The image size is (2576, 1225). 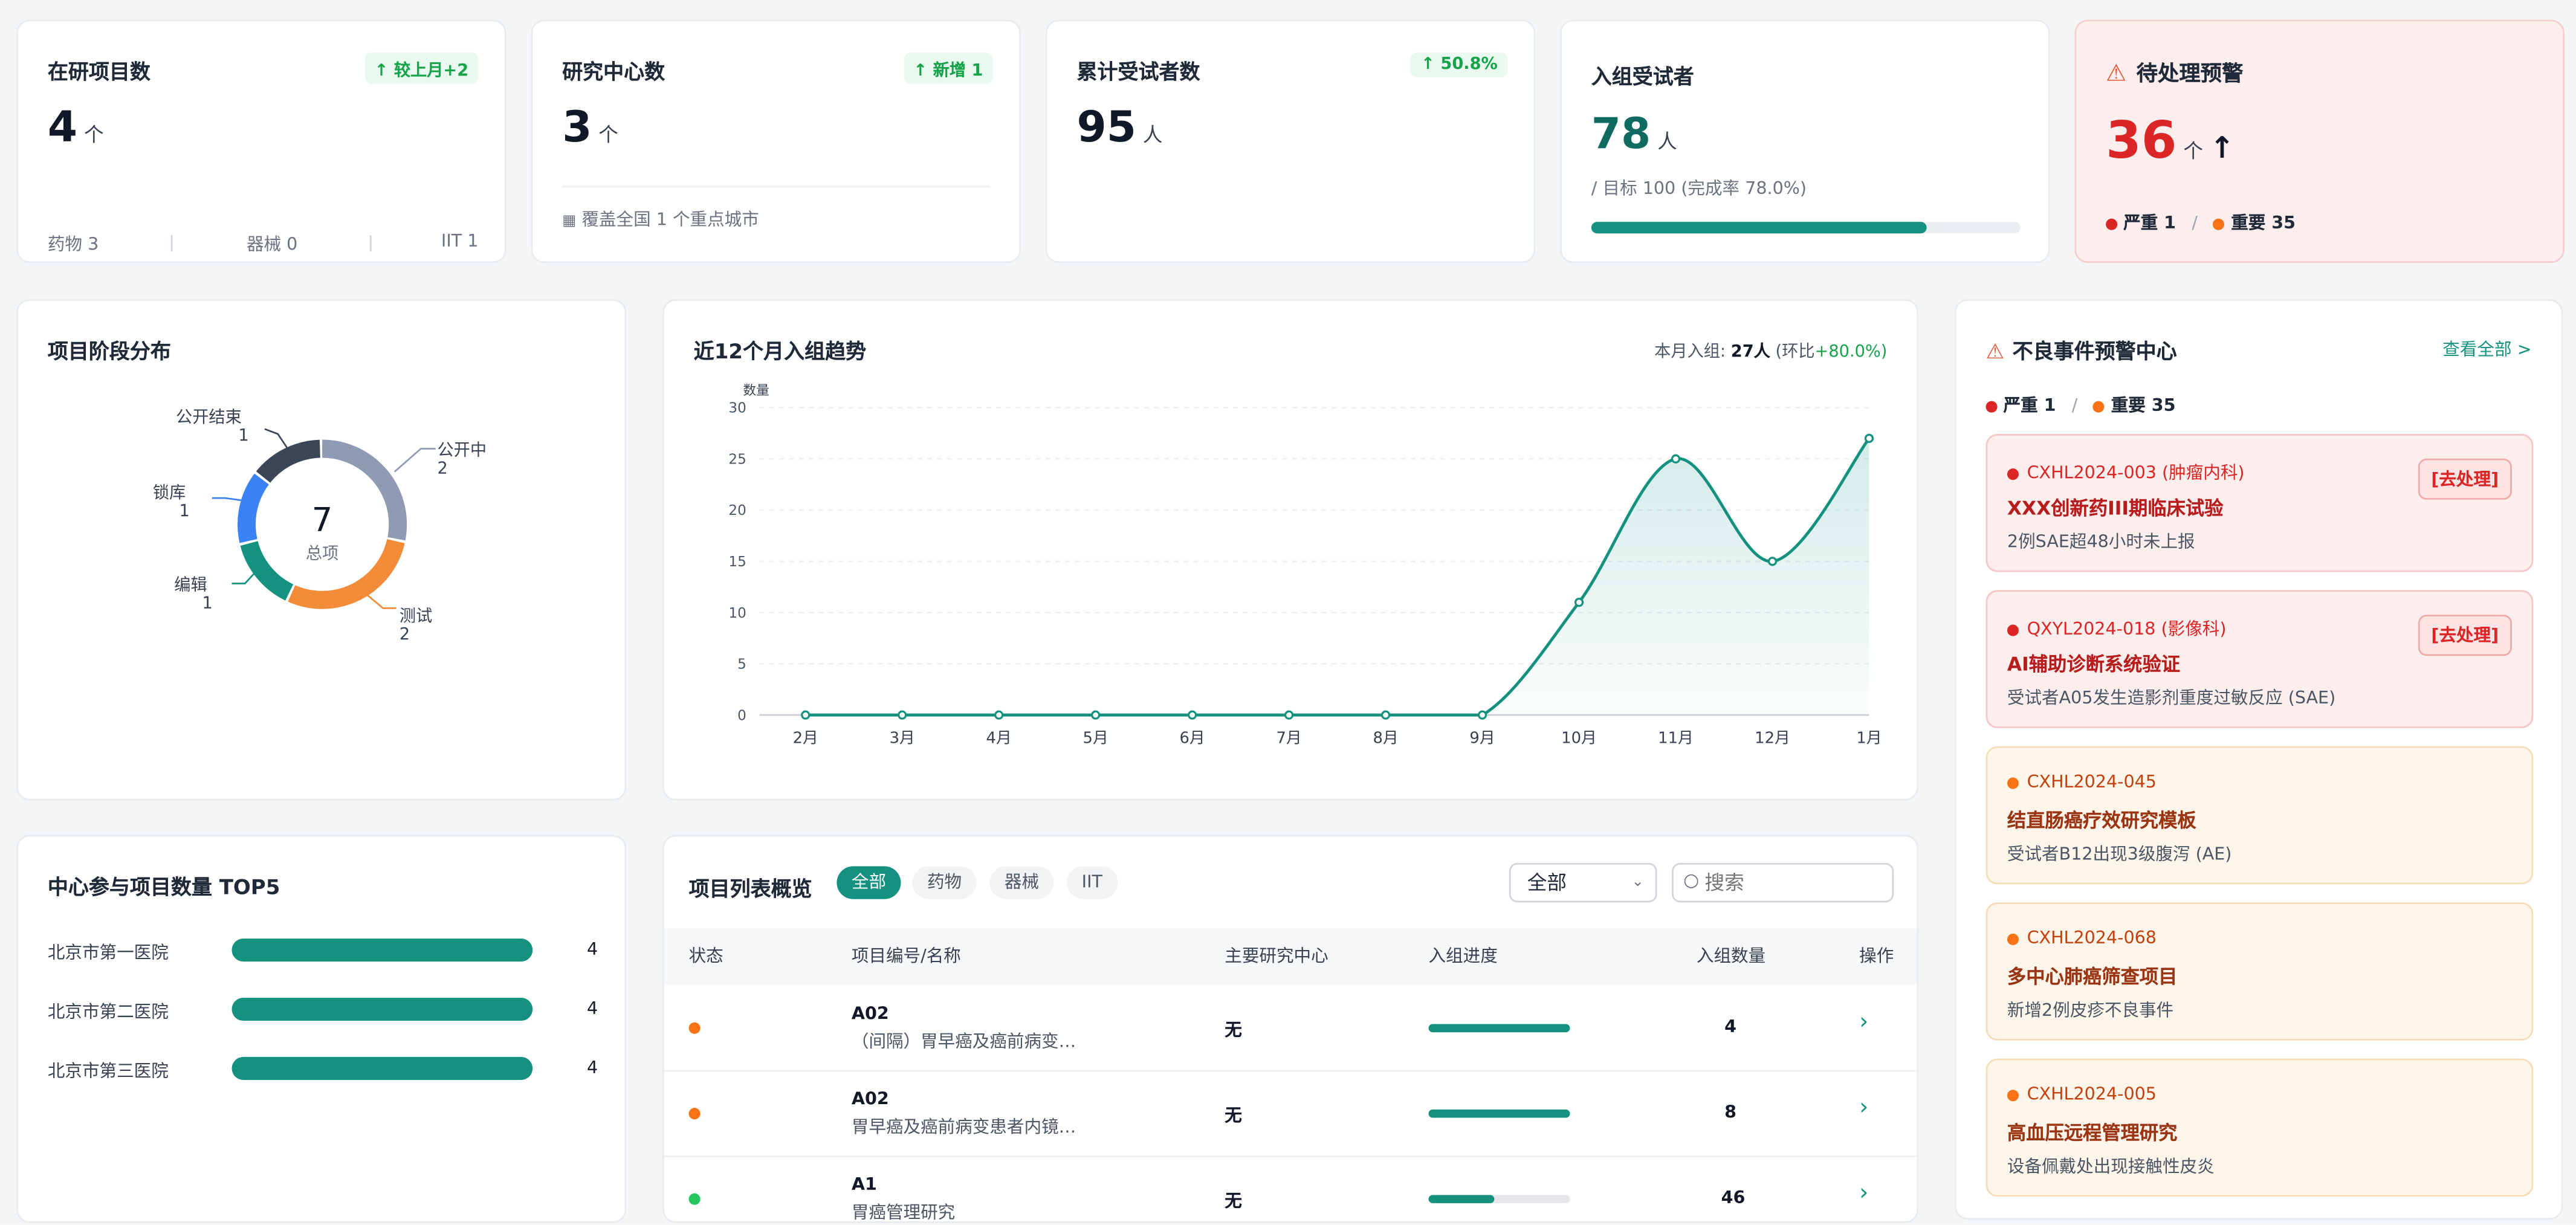 What do you see at coordinates (1290, 1189) in the screenshot?
I see `table-row: A1 胃癌管理研究 无 46 ›` at bounding box center [1290, 1189].